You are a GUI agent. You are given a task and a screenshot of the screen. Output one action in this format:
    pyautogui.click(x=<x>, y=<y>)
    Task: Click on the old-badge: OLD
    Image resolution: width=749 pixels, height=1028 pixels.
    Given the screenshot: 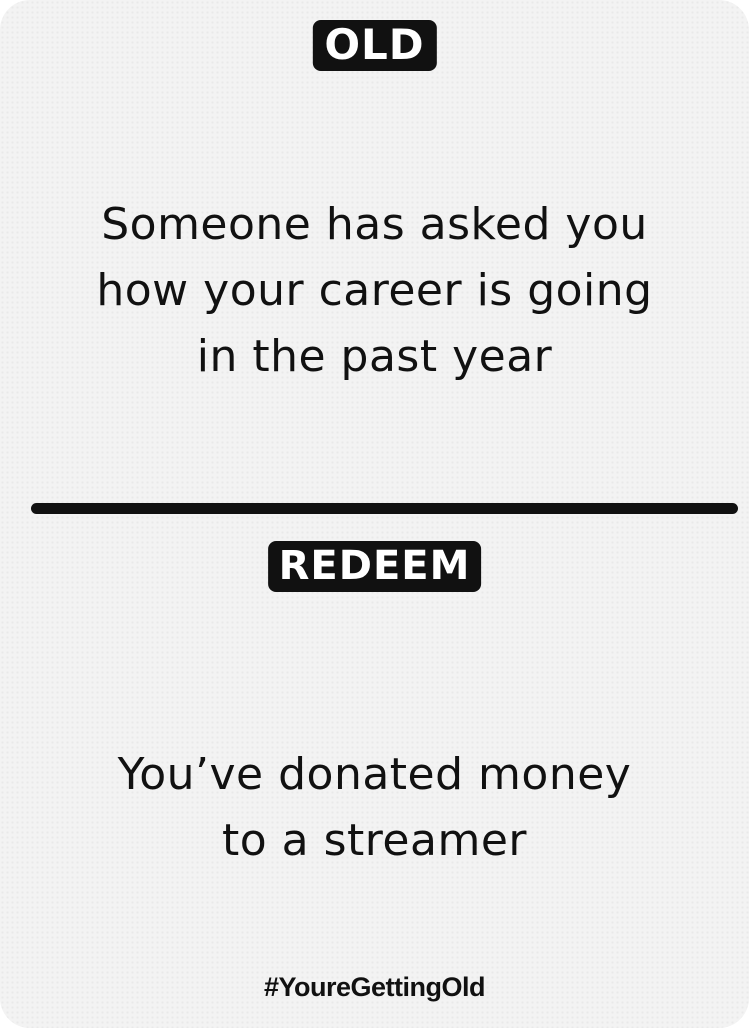 What is the action you would take?
    pyautogui.click(x=374, y=45)
    